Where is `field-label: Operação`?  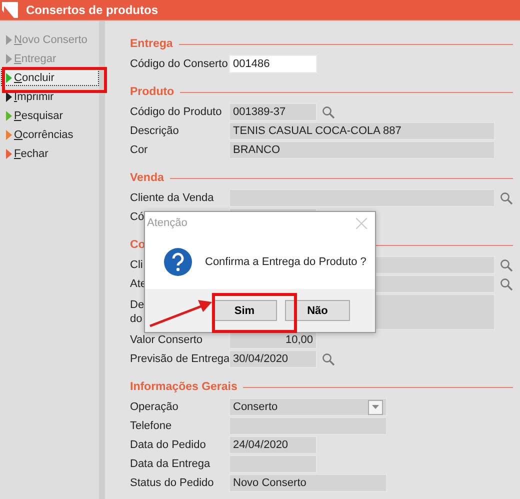 field-label: Operação is located at coordinates (154, 407).